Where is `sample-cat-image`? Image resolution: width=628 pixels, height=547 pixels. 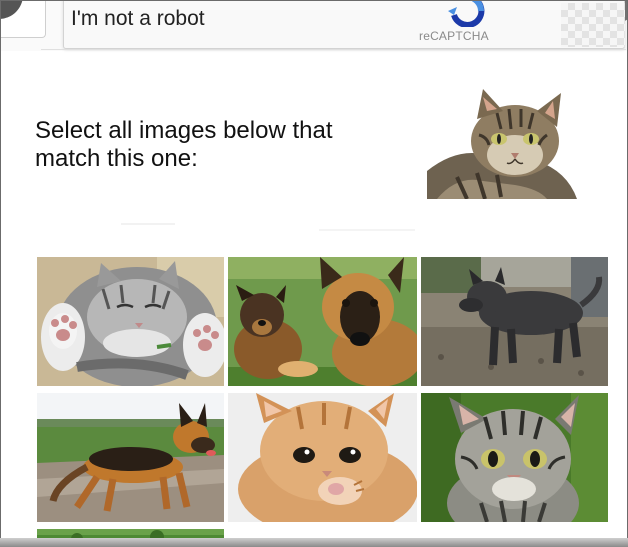
sample-cat-image is located at coordinates (502, 144).